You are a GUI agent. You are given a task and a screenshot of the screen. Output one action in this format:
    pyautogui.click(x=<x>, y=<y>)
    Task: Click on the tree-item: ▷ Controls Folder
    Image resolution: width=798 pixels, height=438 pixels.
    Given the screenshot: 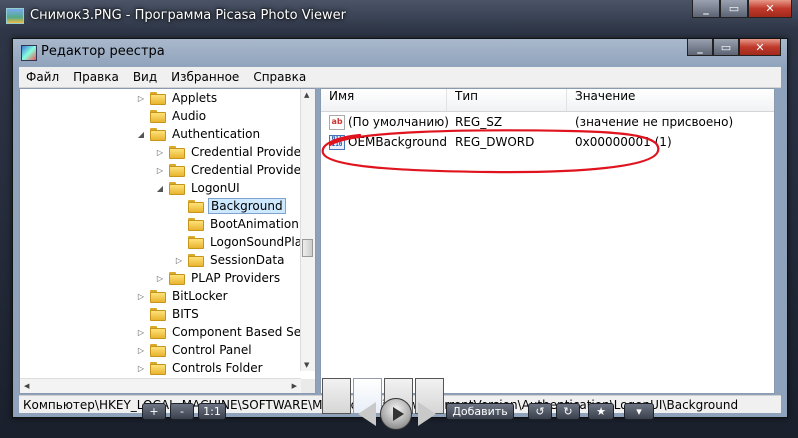 What is the action you would take?
    pyautogui.click(x=200, y=368)
    